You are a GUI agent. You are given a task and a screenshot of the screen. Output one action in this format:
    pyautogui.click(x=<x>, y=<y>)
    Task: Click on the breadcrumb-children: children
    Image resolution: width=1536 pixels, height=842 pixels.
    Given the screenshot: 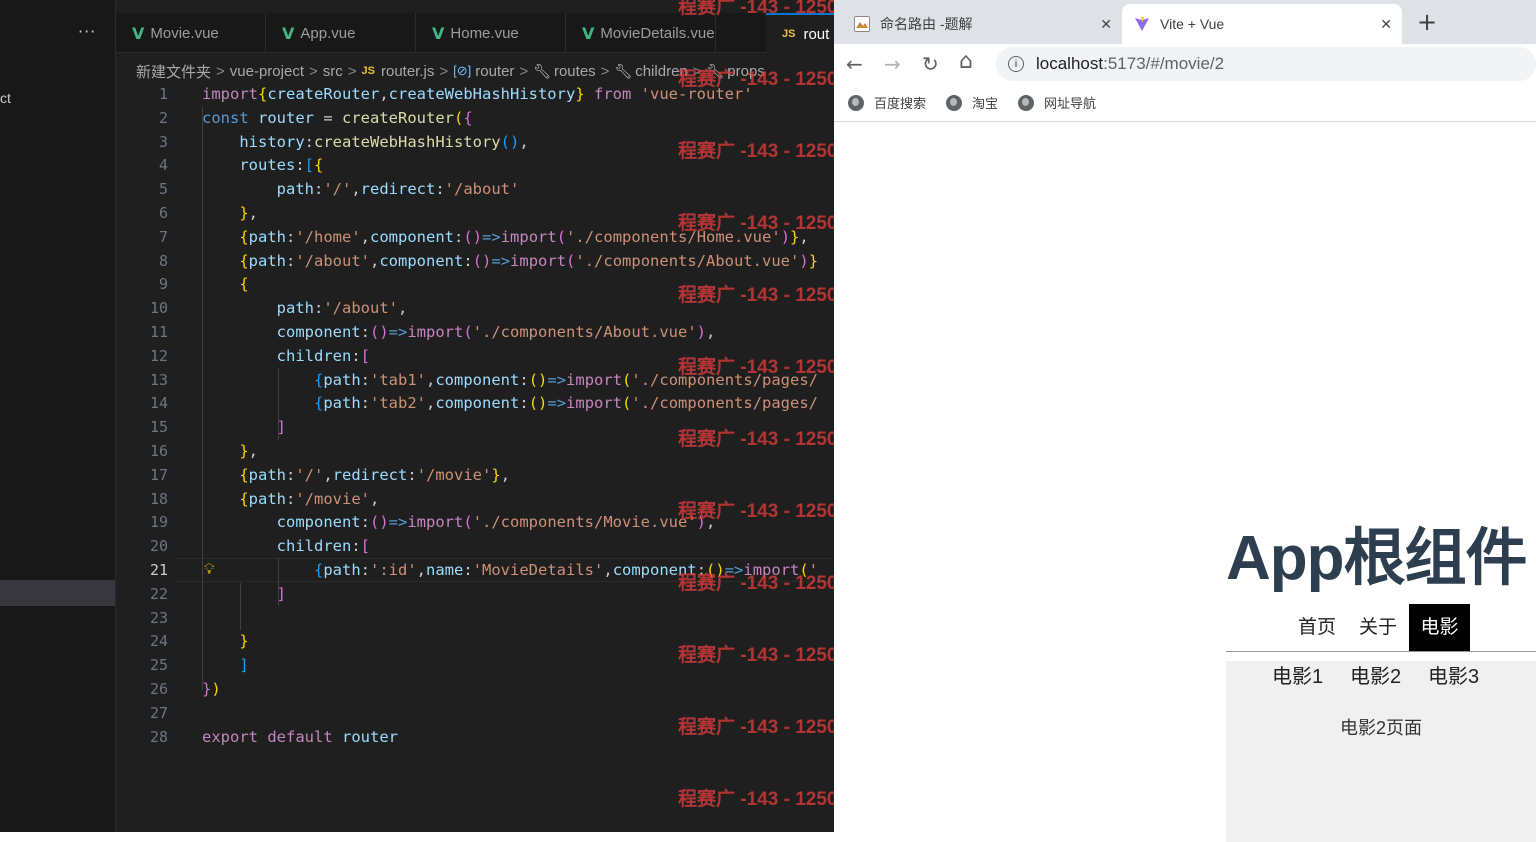 What is the action you would take?
    pyautogui.click(x=661, y=71)
    